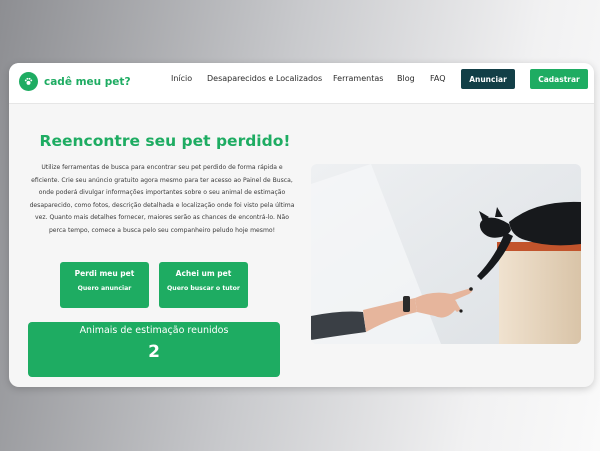 This screenshot has height=451, width=600. I want to click on brand-name: cadê meu pet?, so click(87, 81).